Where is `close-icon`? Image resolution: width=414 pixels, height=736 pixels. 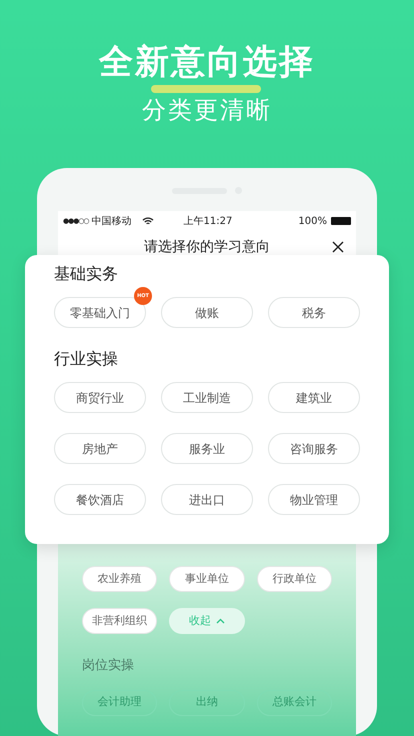 close-icon is located at coordinates (338, 247).